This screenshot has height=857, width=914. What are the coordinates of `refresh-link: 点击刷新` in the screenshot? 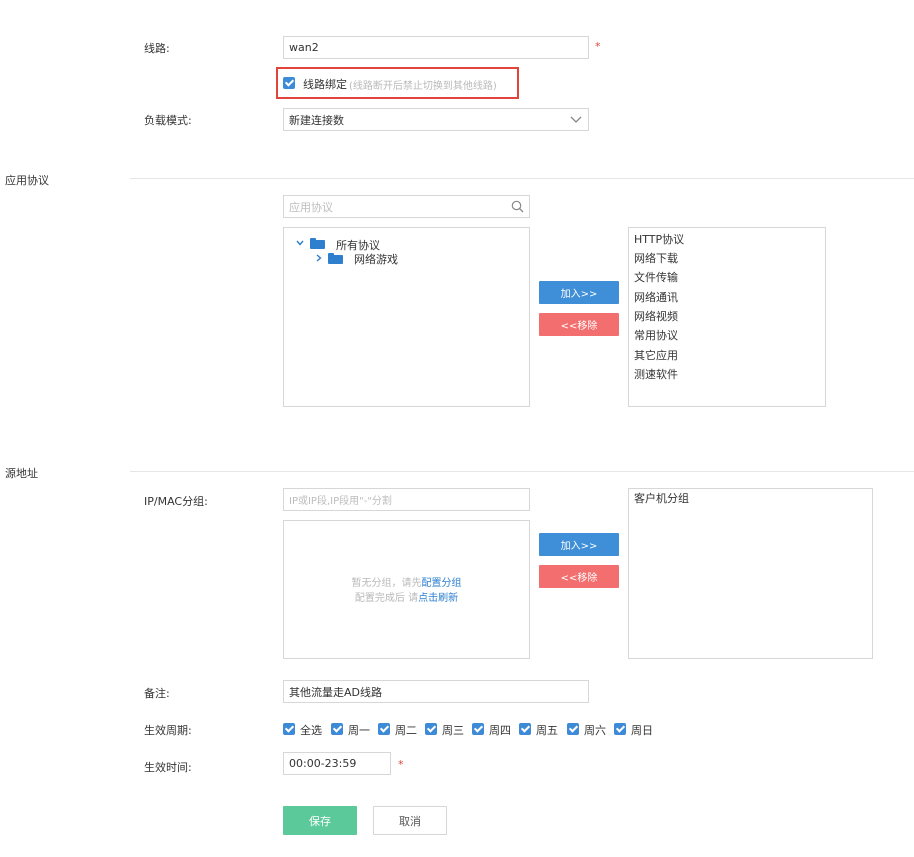 It's located at (438, 598).